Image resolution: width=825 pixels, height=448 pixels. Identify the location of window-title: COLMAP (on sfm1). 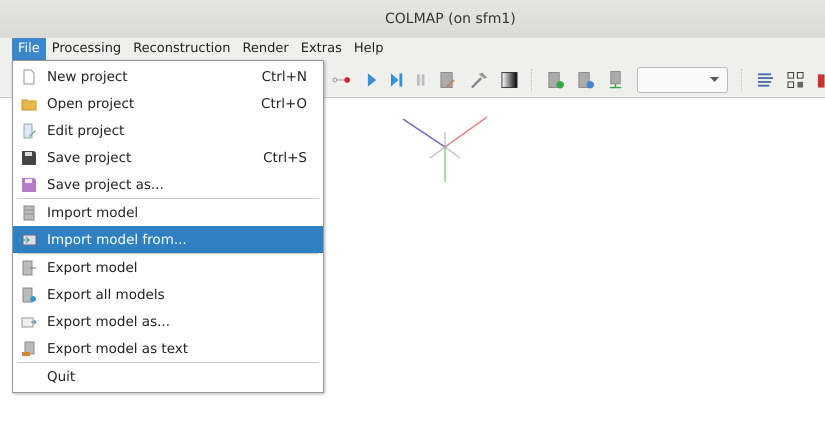
(450, 19).